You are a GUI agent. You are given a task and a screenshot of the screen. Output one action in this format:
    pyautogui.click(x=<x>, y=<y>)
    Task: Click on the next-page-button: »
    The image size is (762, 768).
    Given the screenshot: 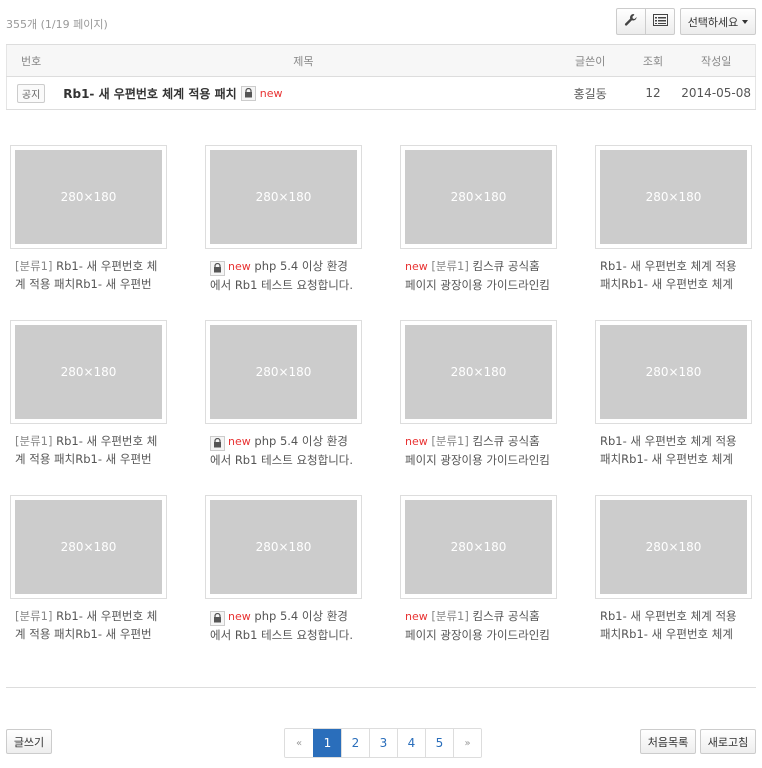 What is the action you would take?
    pyautogui.click(x=467, y=743)
    